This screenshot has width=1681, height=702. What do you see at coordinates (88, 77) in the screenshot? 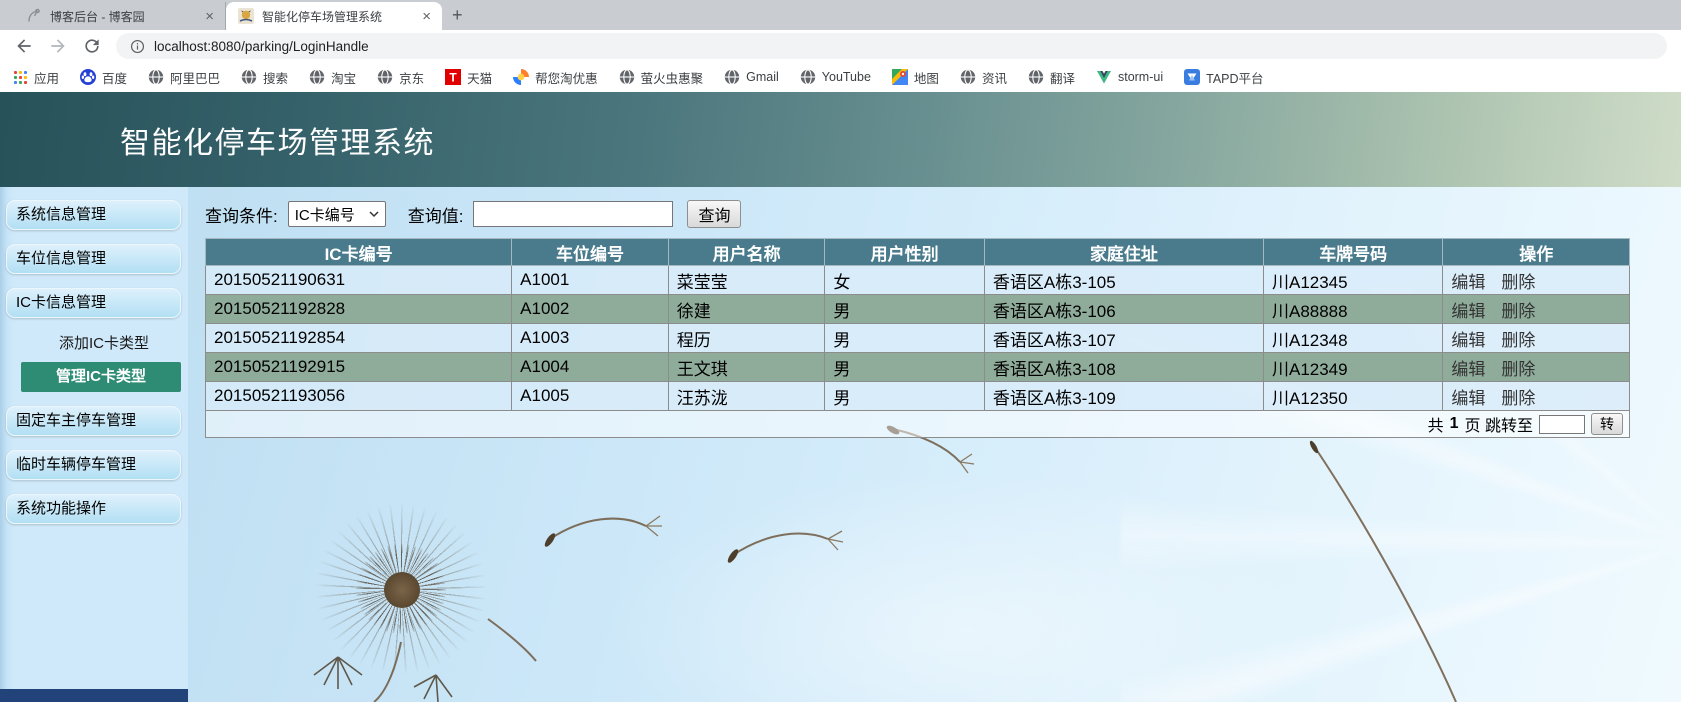
I see `baidu-icon` at bounding box center [88, 77].